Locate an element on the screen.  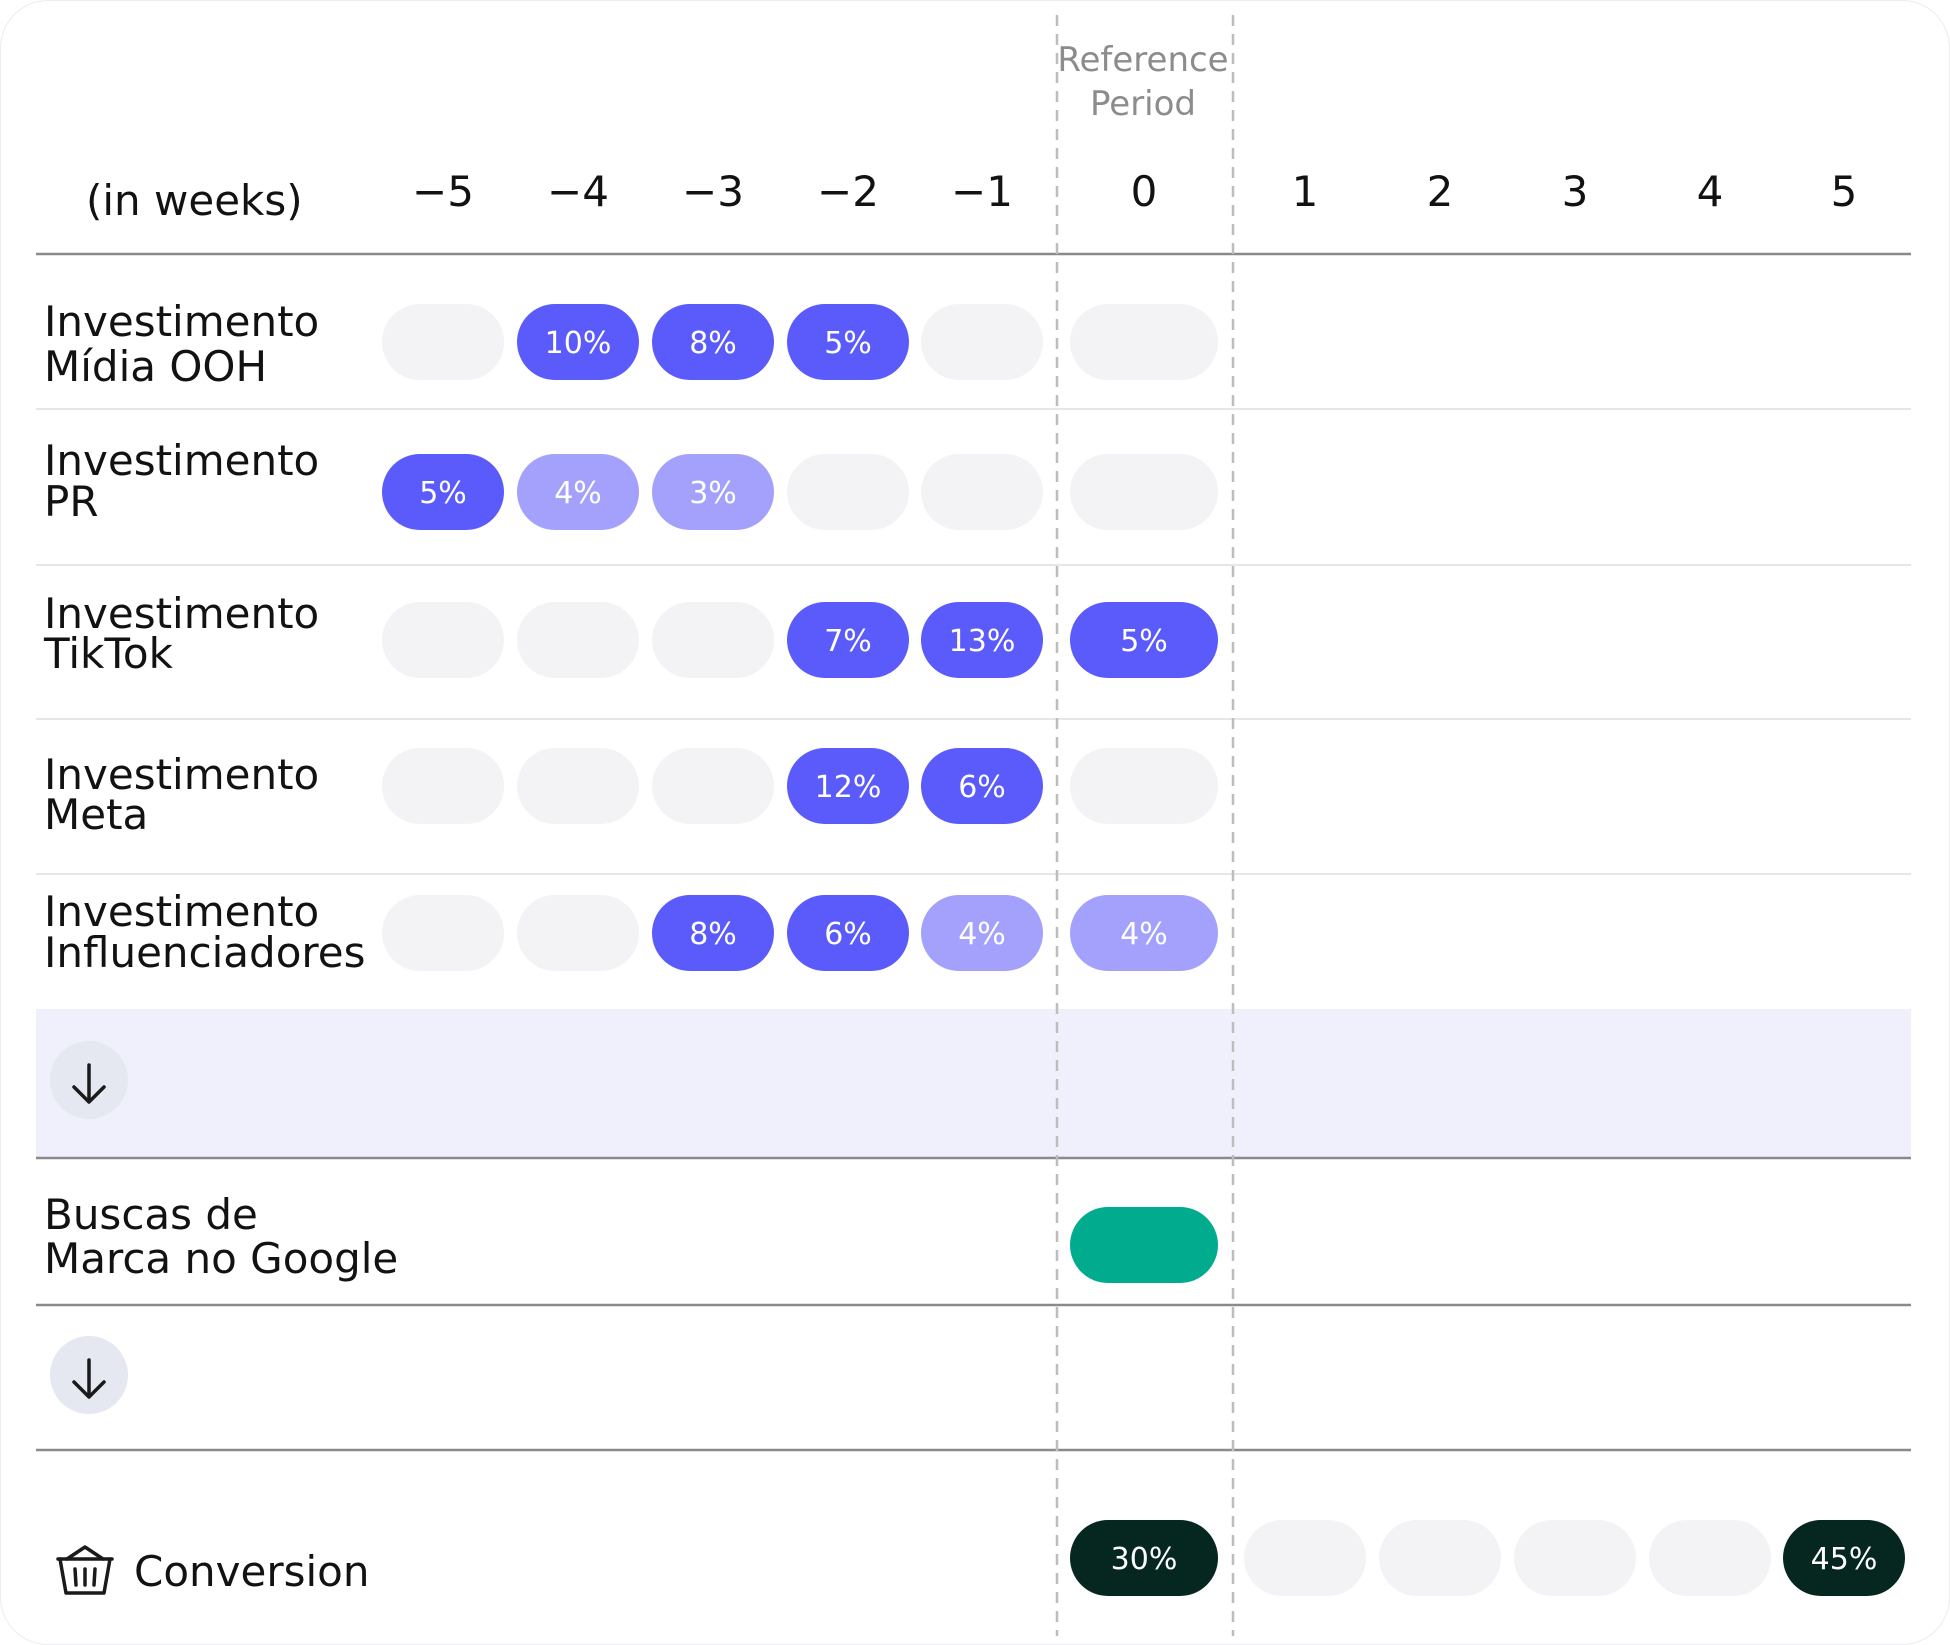
conversion-label: Conversion is located at coordinates (251, 1571).